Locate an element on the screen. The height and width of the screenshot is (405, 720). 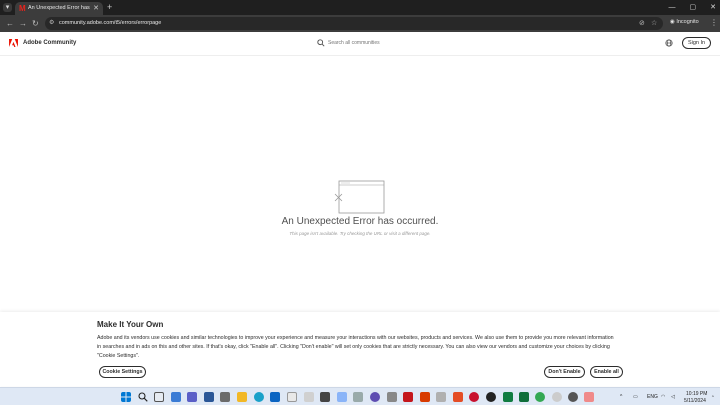
incognito-indicator: ◉ Incognito is located at coordinates (684, 22).